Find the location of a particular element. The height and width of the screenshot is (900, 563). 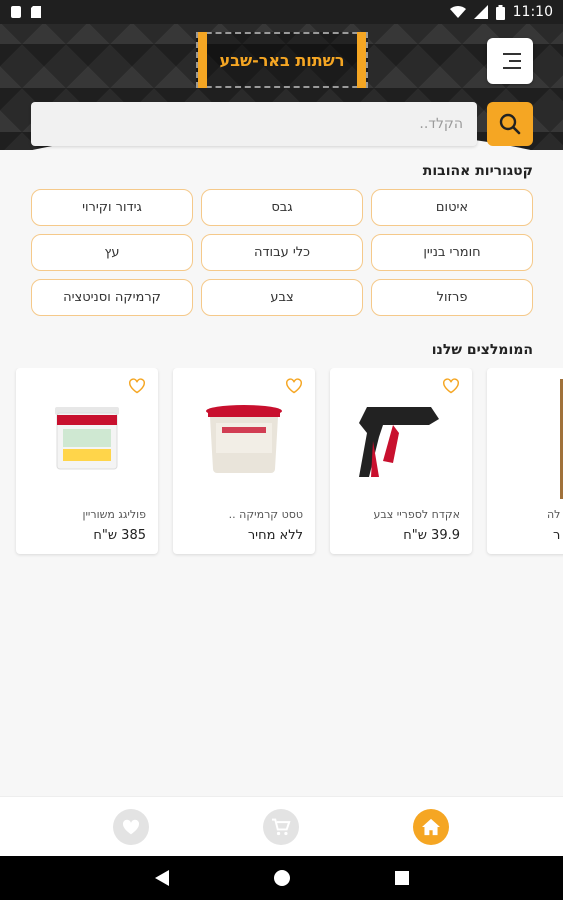

product-card: פוליגג משוריין 385 ש"ח is located at coordinates (87, 461).